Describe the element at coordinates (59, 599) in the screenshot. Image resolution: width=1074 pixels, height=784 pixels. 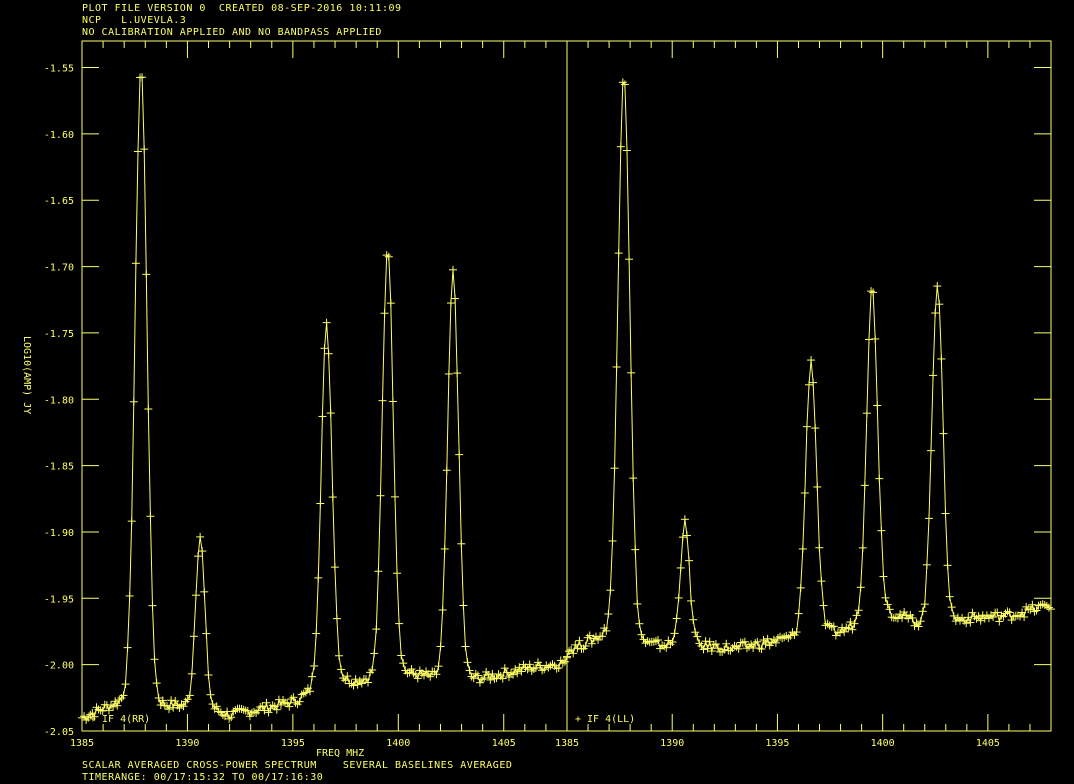
I see `y-tick-label: -1.95` at that location.